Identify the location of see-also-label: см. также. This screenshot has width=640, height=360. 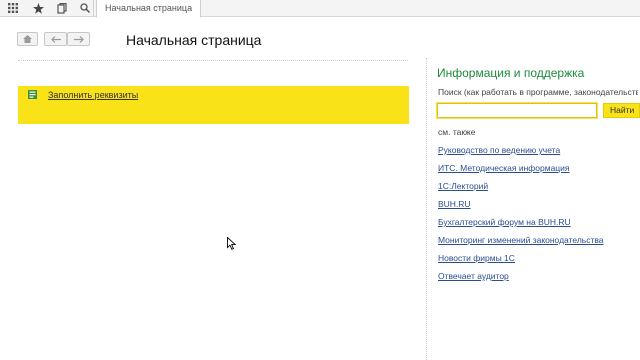
(457, 132).